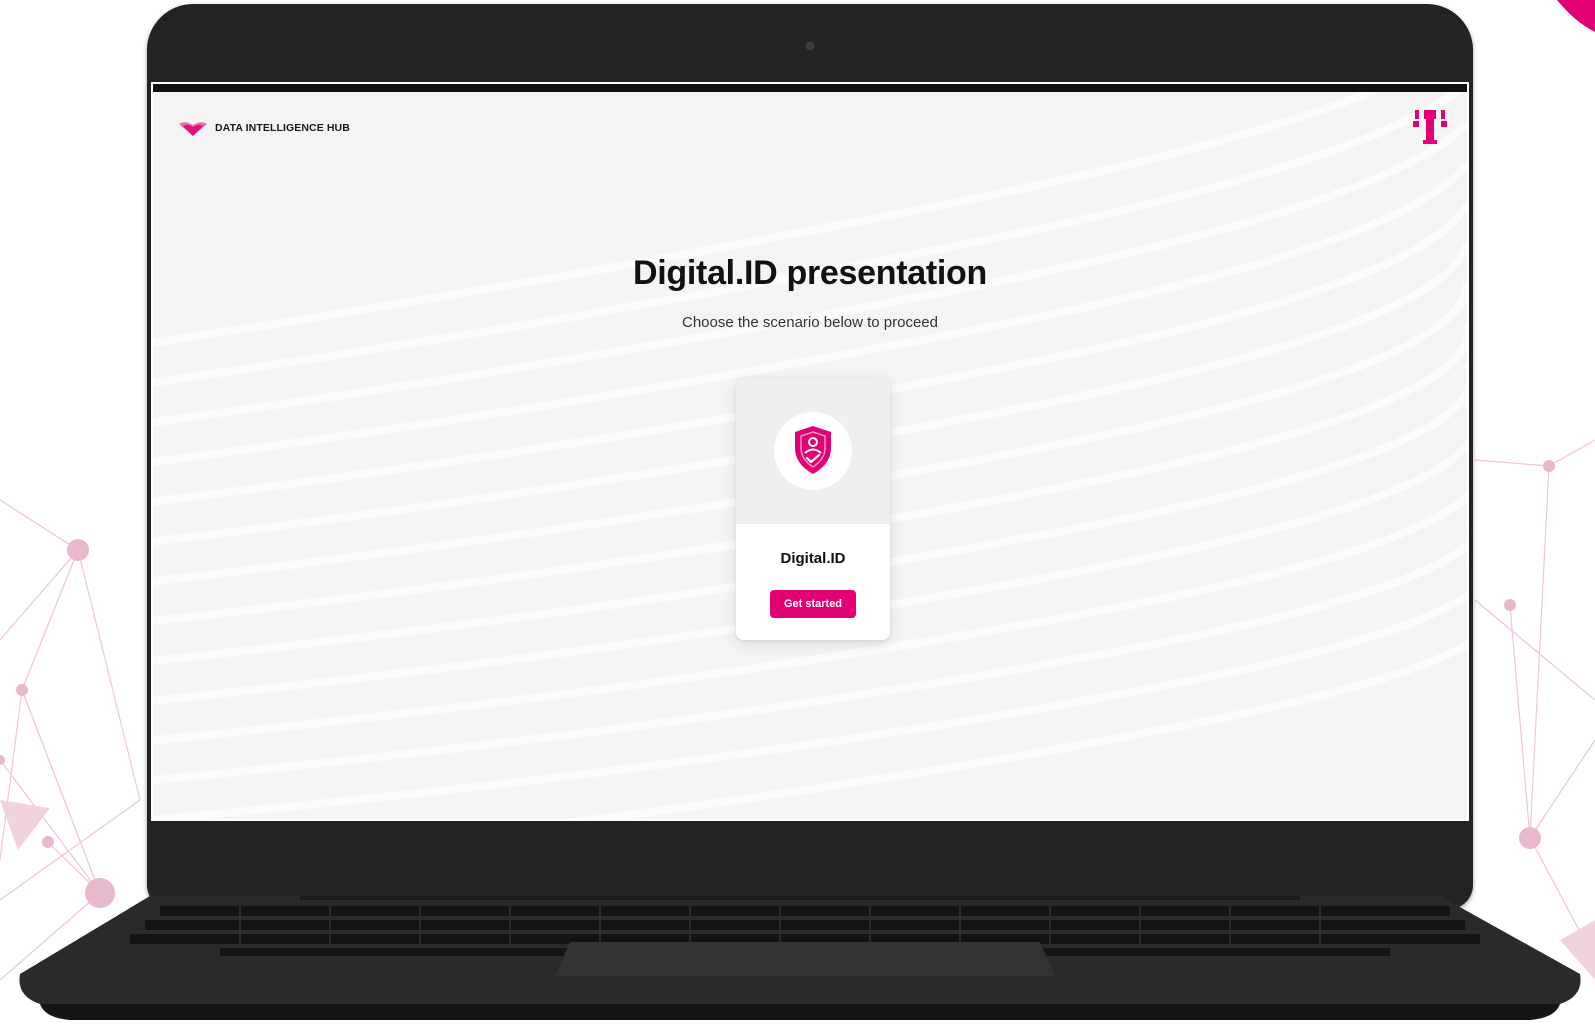  I want to click on corner-accent-shape, so click(1576, 16).